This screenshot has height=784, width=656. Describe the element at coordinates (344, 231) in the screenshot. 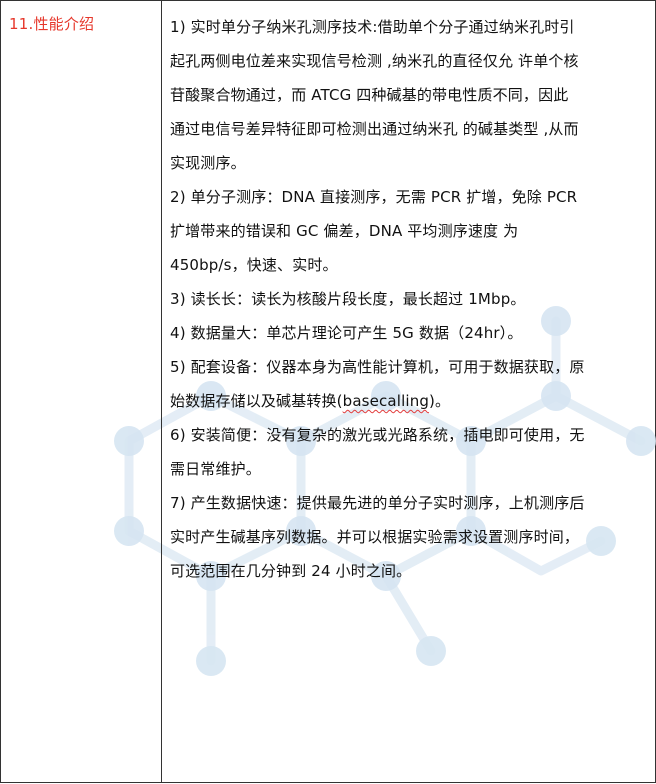

I see `text-line: 扩增带来的错误和 GC 偏差，DNA 平均测序速度 为` at that location.